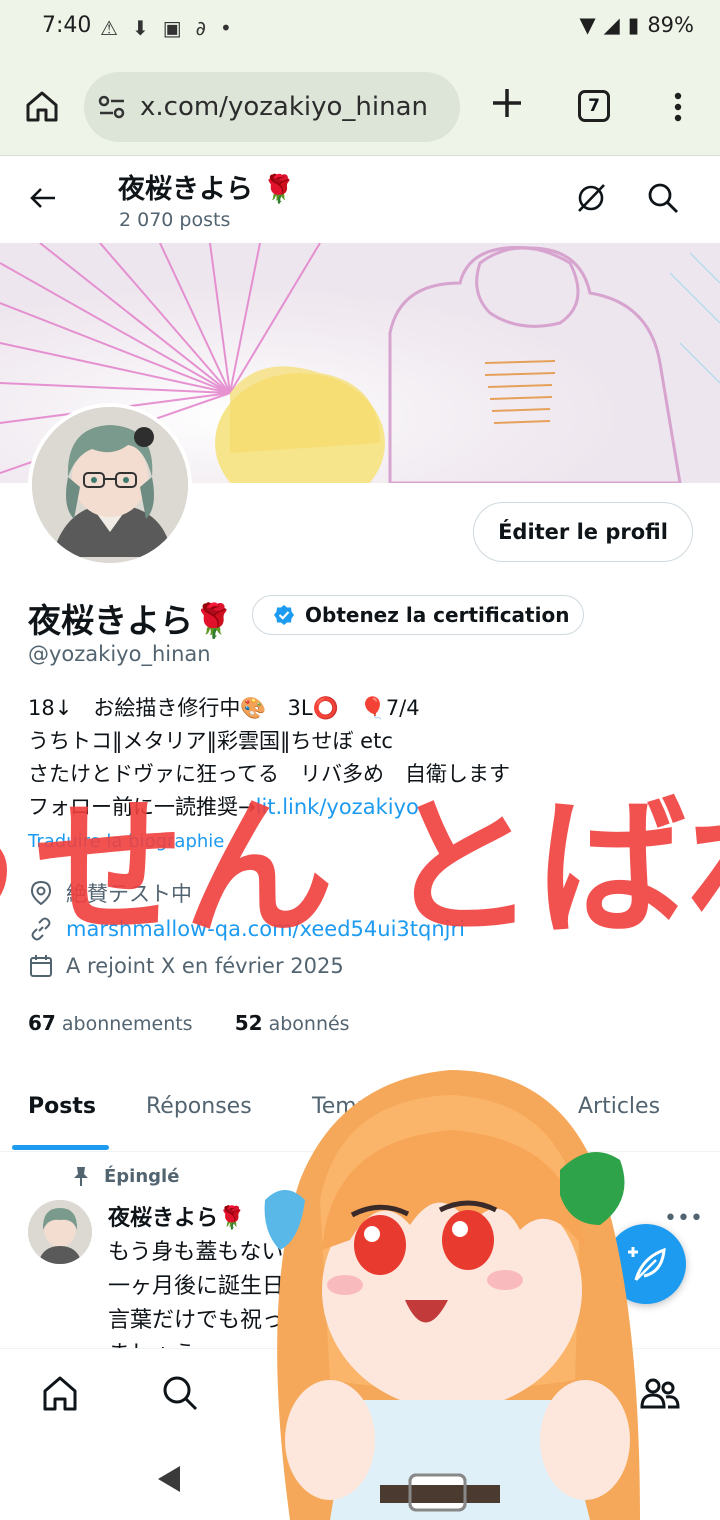 The width and height of the screenshot is (720, 1520). Describe the element at coordinates (180, 1393) in the screenshot. I see `explore-nav-icon` at that location.